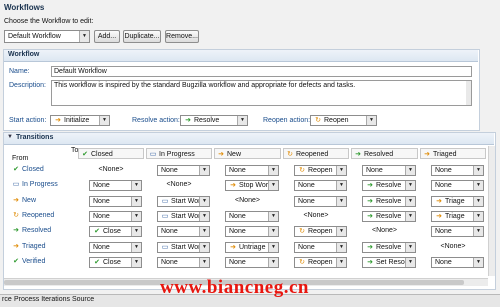 The width and height of the screenshot is (500, 307). Describe the element at coordinates (80, 120) in the screenshot. I see `start-action-select: ➜ Initialize ▼` at that location.